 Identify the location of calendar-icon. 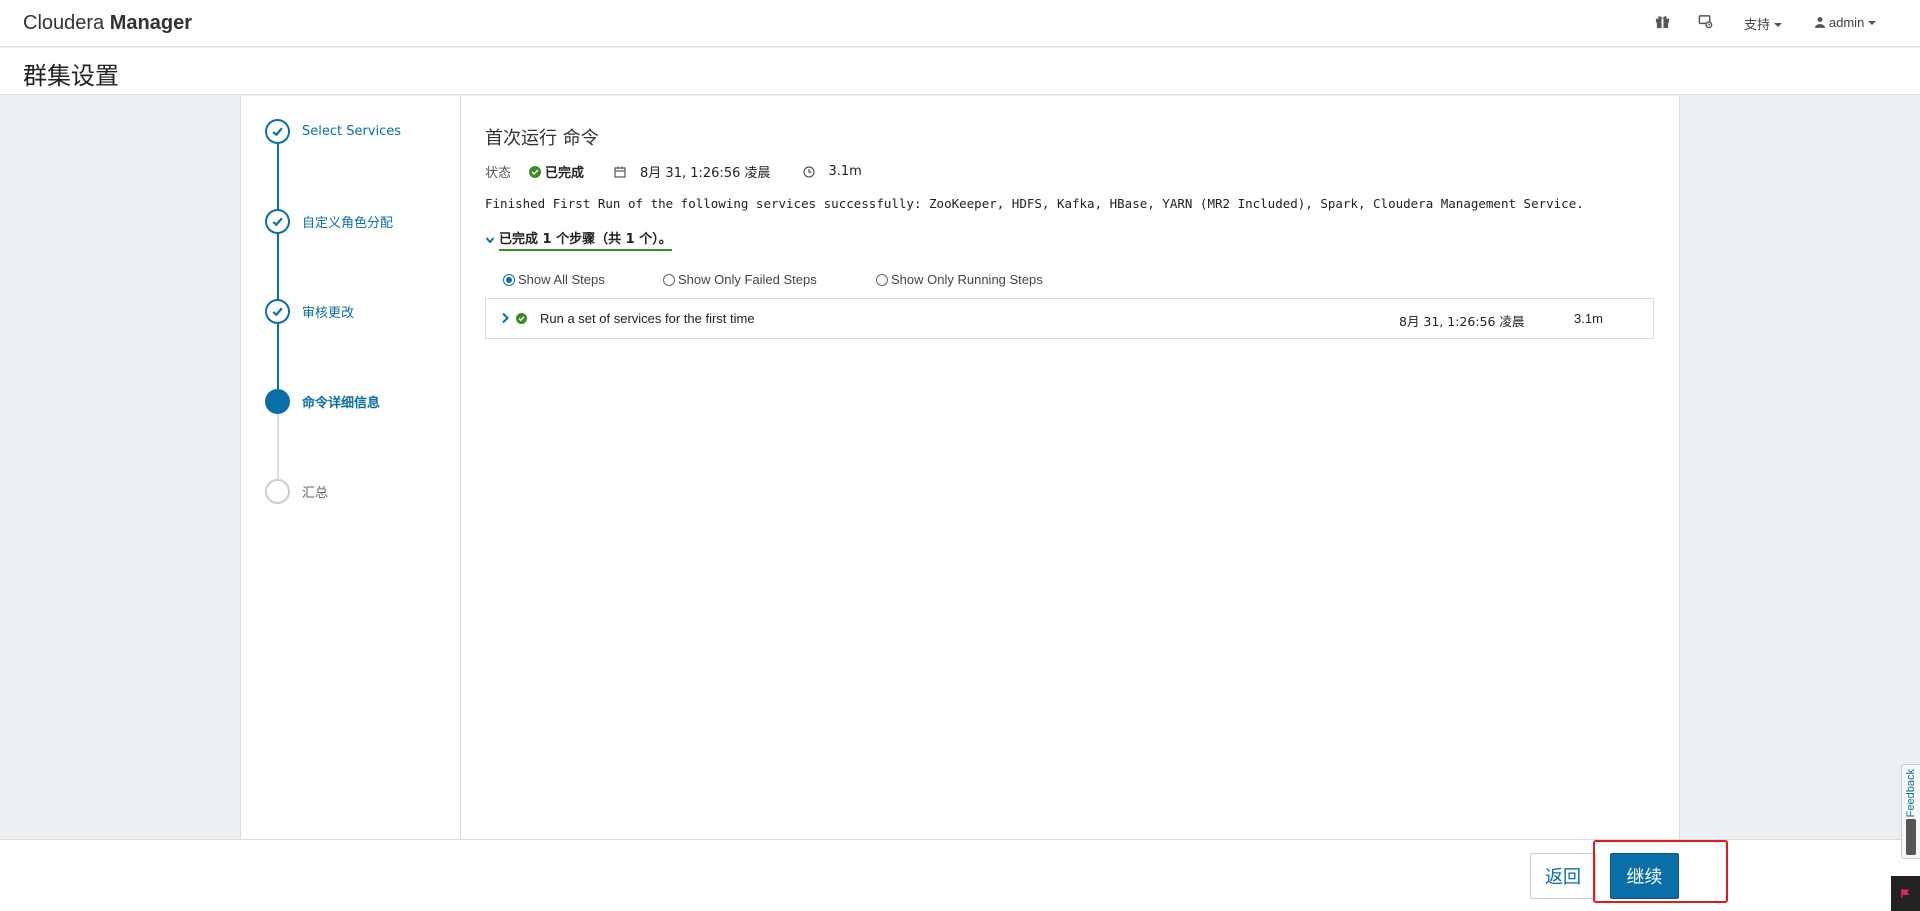
(620, 172).